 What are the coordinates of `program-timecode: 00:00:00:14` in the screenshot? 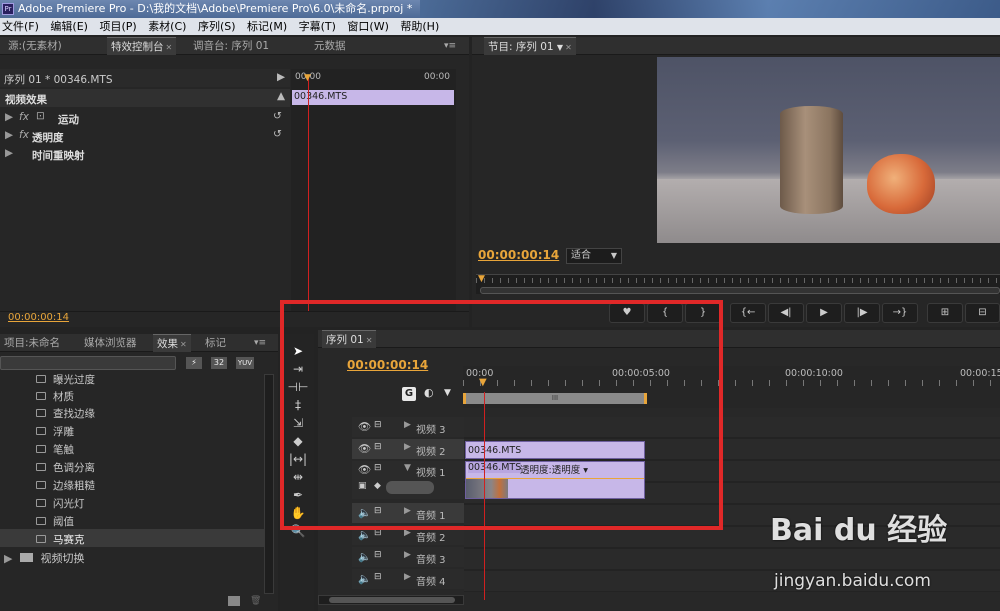 It's located at (518, 255).